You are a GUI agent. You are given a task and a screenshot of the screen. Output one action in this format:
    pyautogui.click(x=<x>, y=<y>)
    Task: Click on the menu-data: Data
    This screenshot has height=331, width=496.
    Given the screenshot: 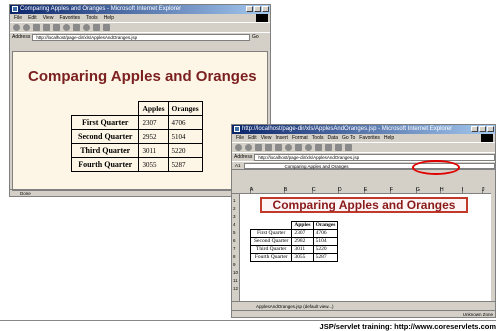 What is the action you would take?
    pyautogui.click(x=332, y=138)
    